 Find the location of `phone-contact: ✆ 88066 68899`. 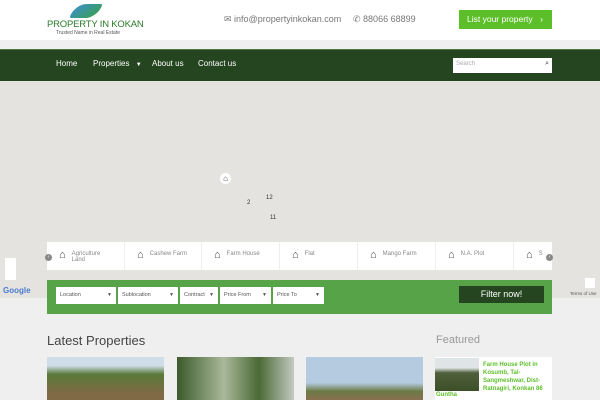

phone-contact: ✆ 88066 68899 is located at coordinates (384, 19).